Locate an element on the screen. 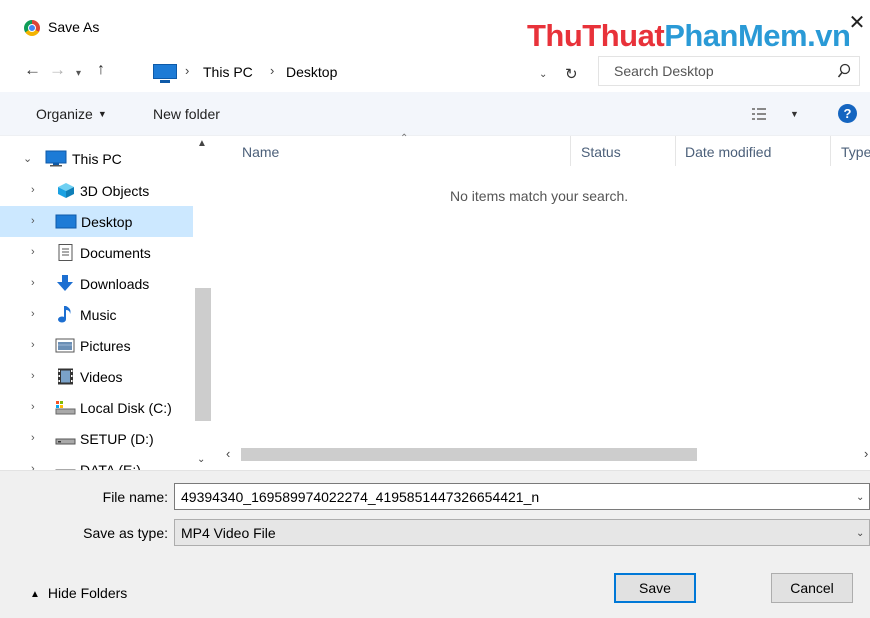 This screenshot has width=870, height=618. scroll-left-icon: ‹ is located at coordinates (228, 453).